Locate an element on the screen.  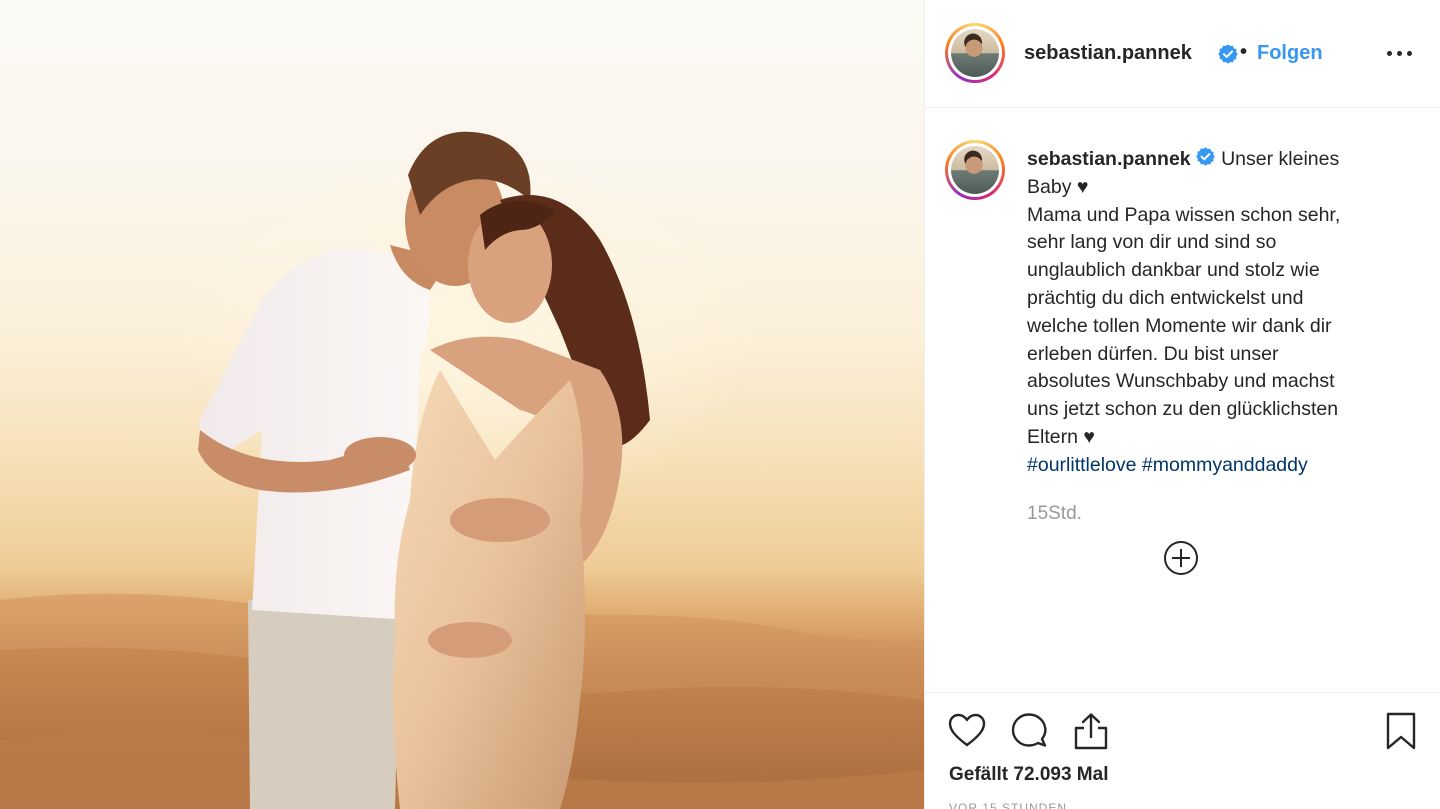
post-header: sebastian.pannek • Folgen is located at coordinates (1182, 54).